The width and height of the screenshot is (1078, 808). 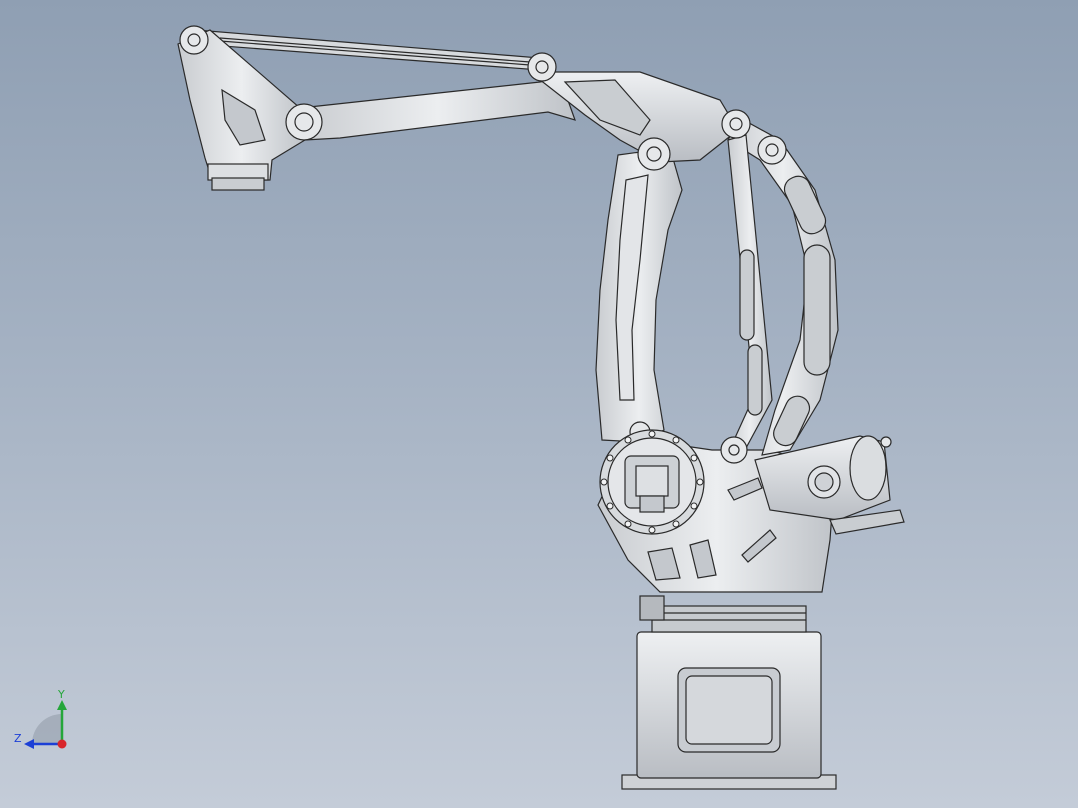 What do you see at coordinates (639, 295) in the screenshot?
I see `lower-arm` at bounding box center [639, 295].